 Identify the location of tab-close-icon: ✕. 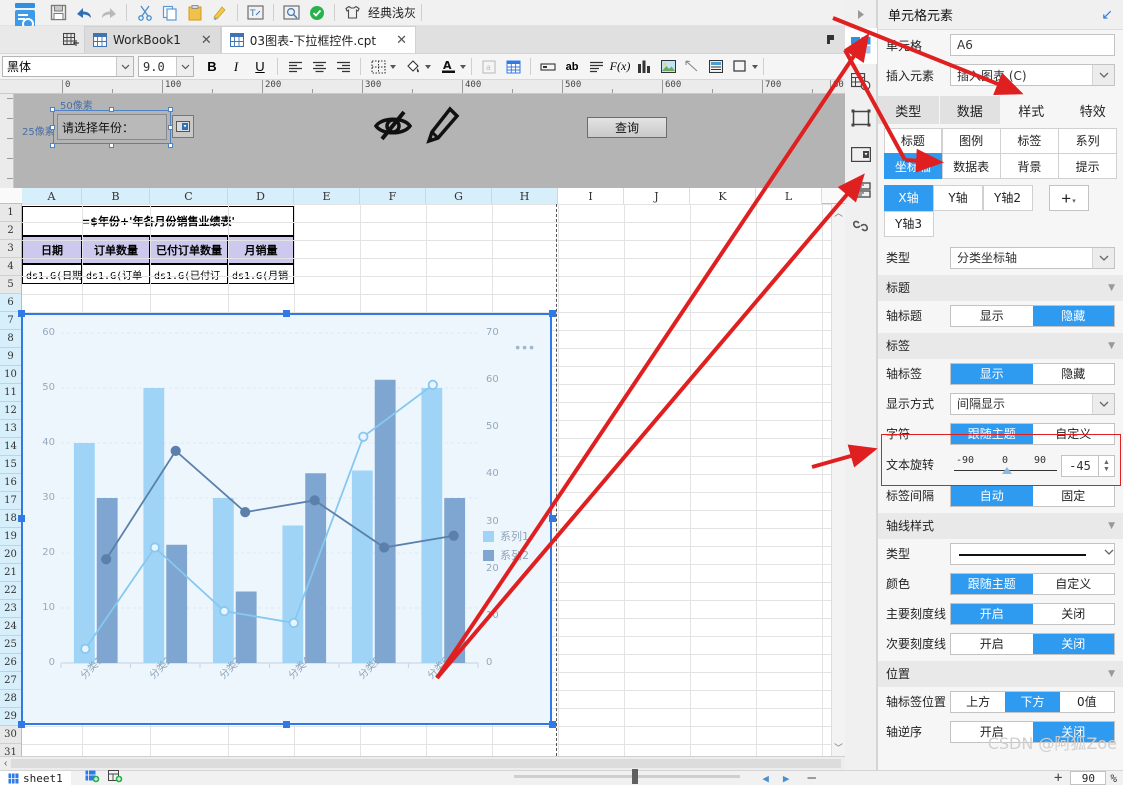
(401, 40).